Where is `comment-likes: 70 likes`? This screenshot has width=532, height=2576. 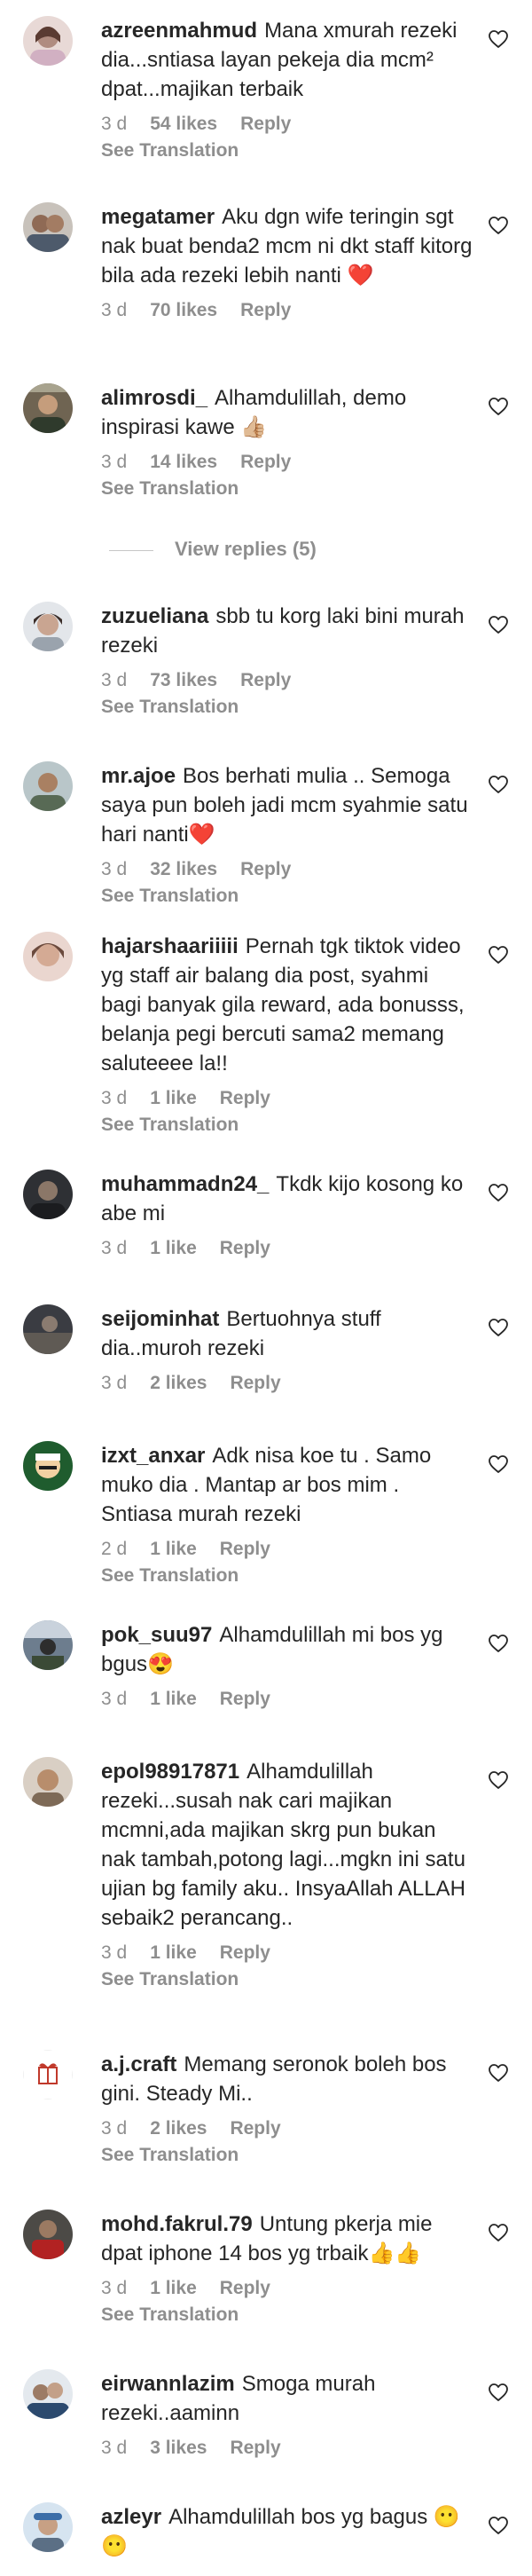
comment-likes: 70 likes is located at coordinates (183, 310).